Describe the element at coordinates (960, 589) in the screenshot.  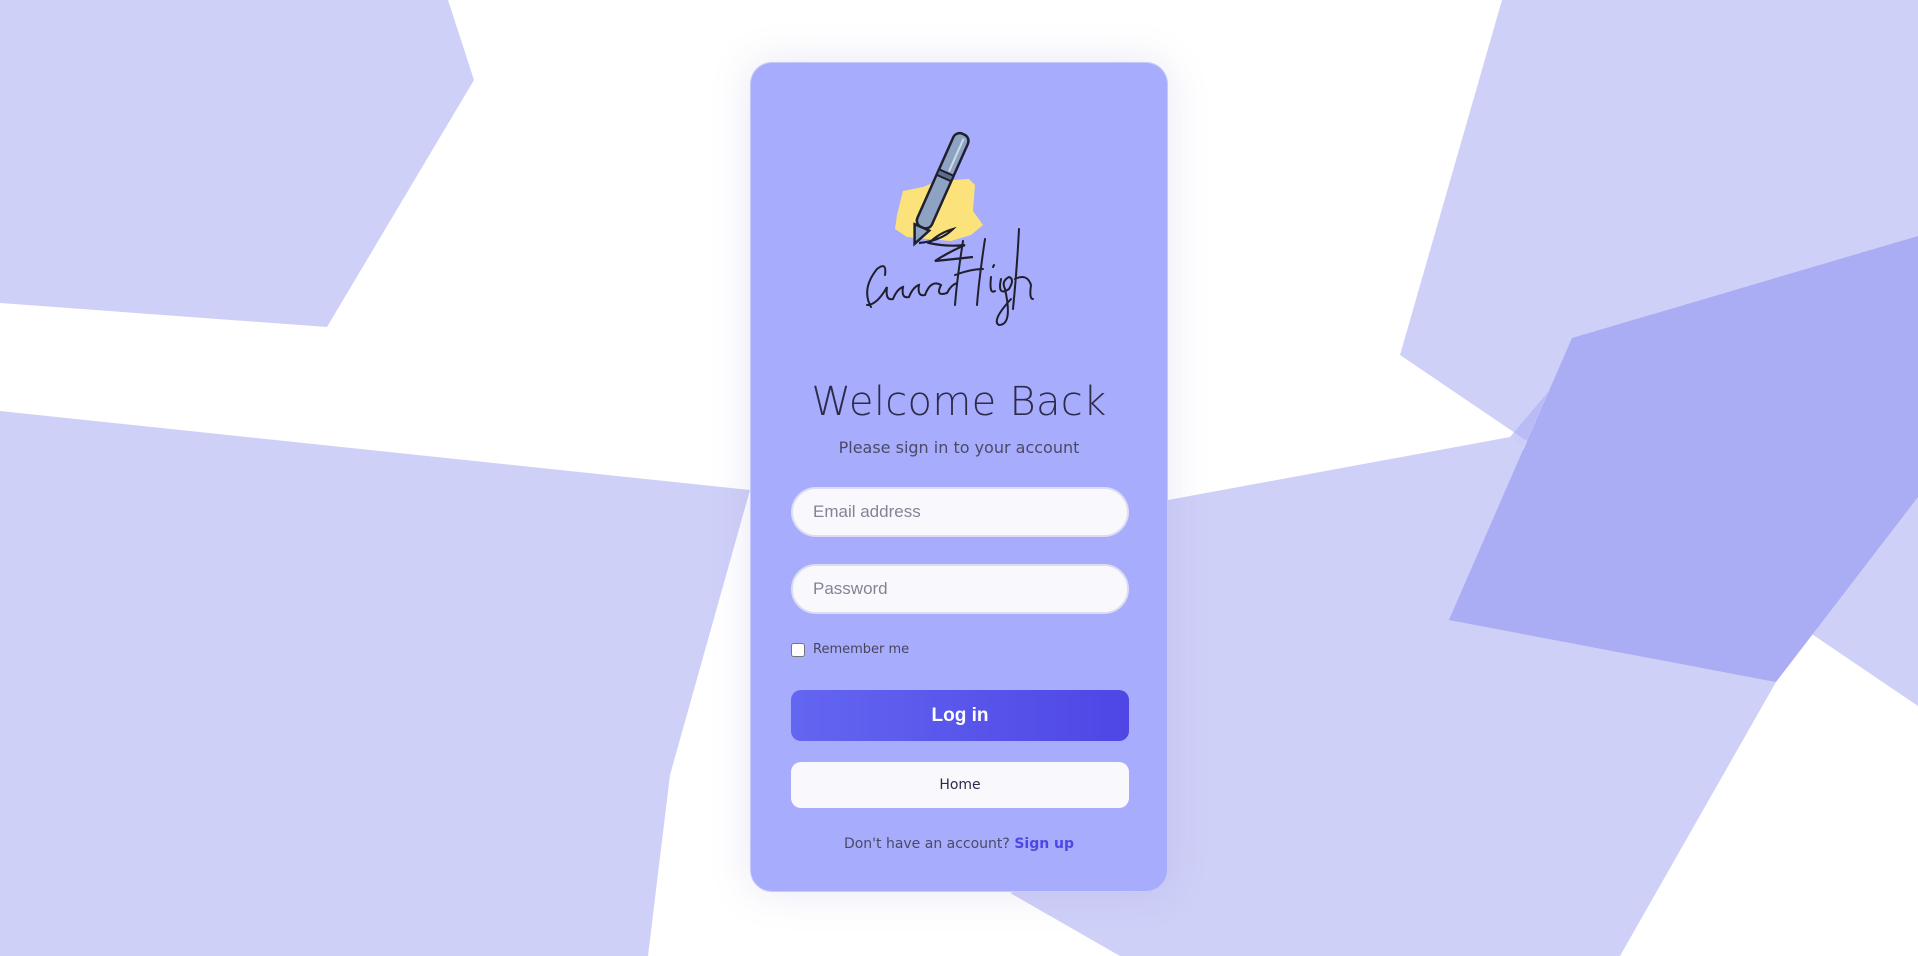
I see `password-field` at that location.